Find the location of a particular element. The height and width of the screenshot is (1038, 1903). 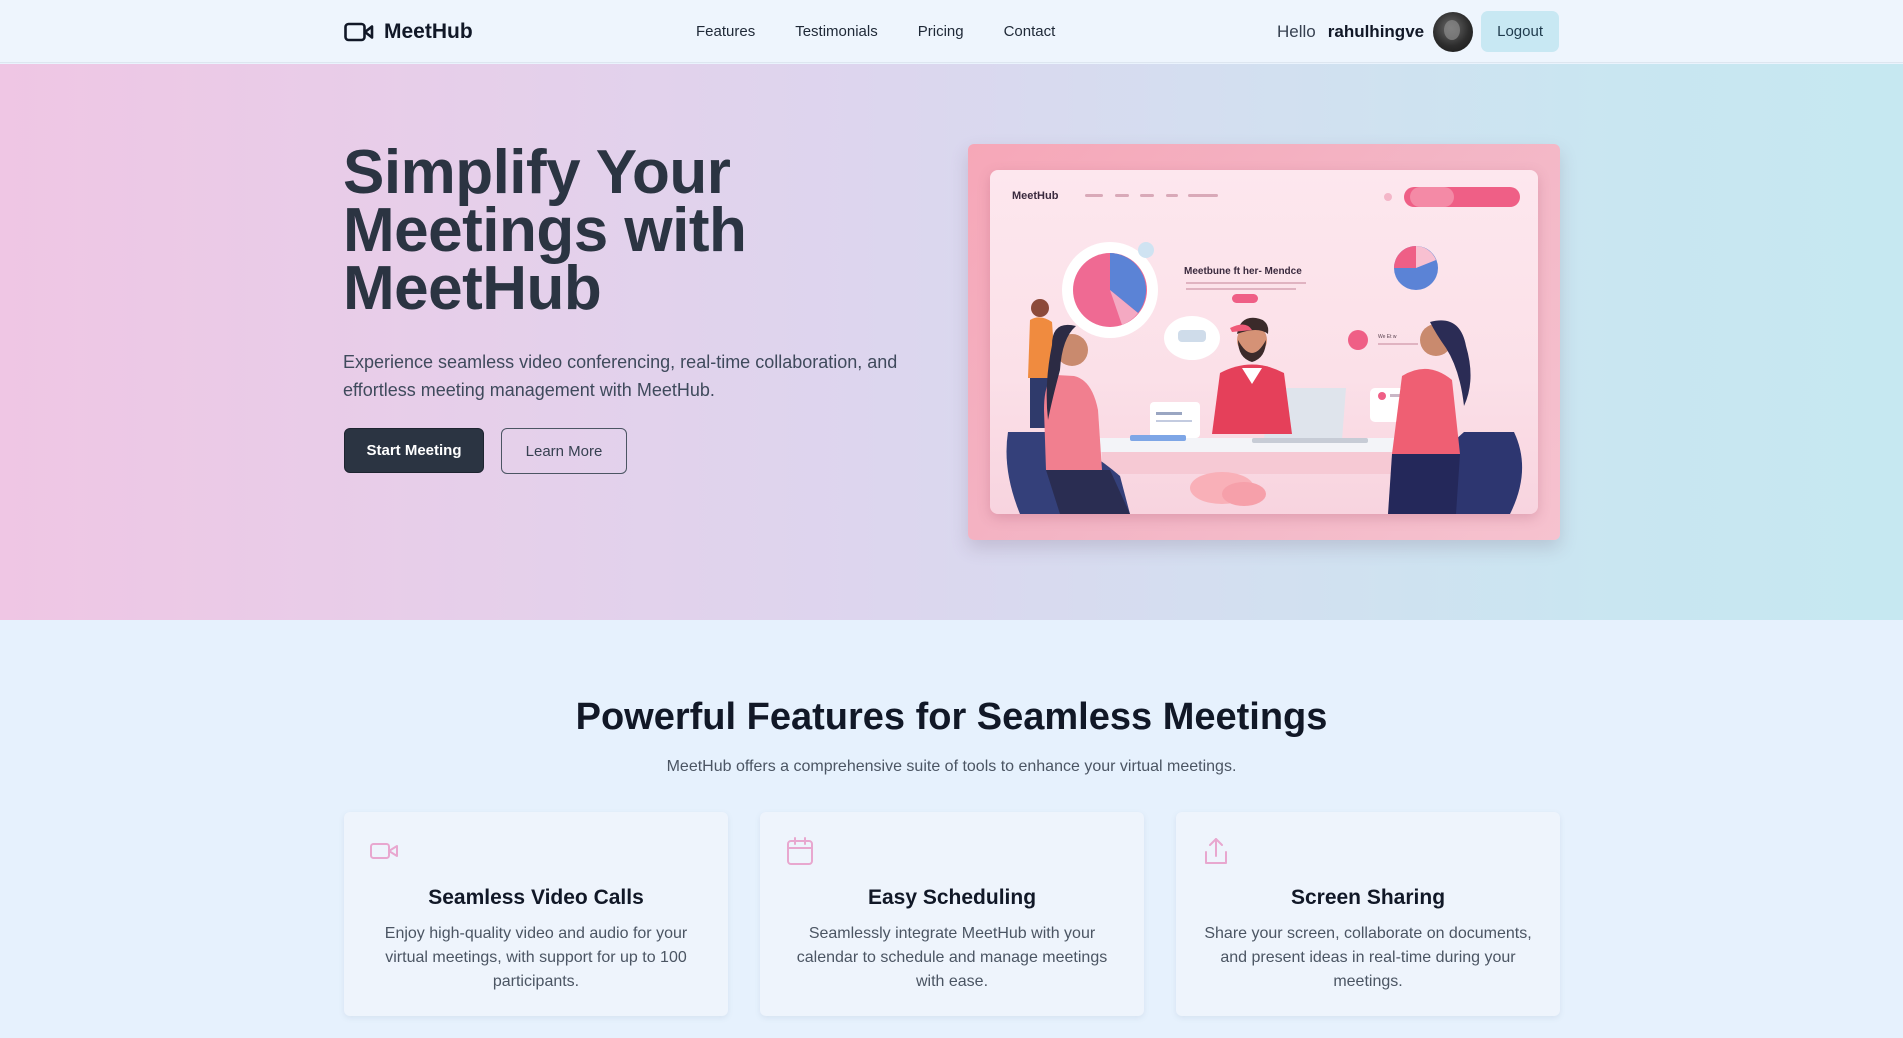

brand-name: MeetHub is located at coordinates (428, 31).